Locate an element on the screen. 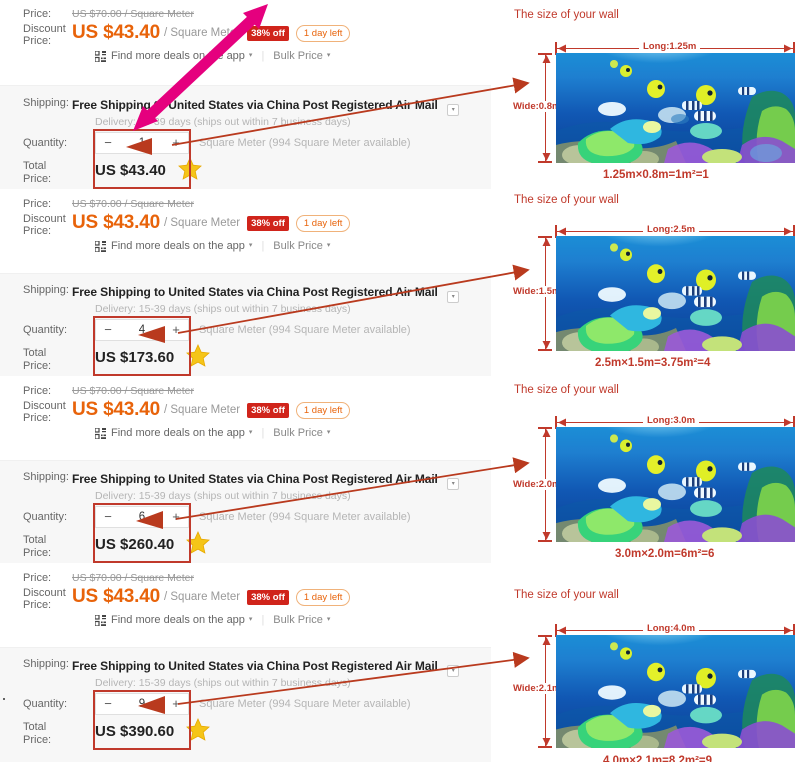 Image resolution: width=800 pixels, height=762 pixels. quantity-value: 4 is located at coordinates (142, 330).